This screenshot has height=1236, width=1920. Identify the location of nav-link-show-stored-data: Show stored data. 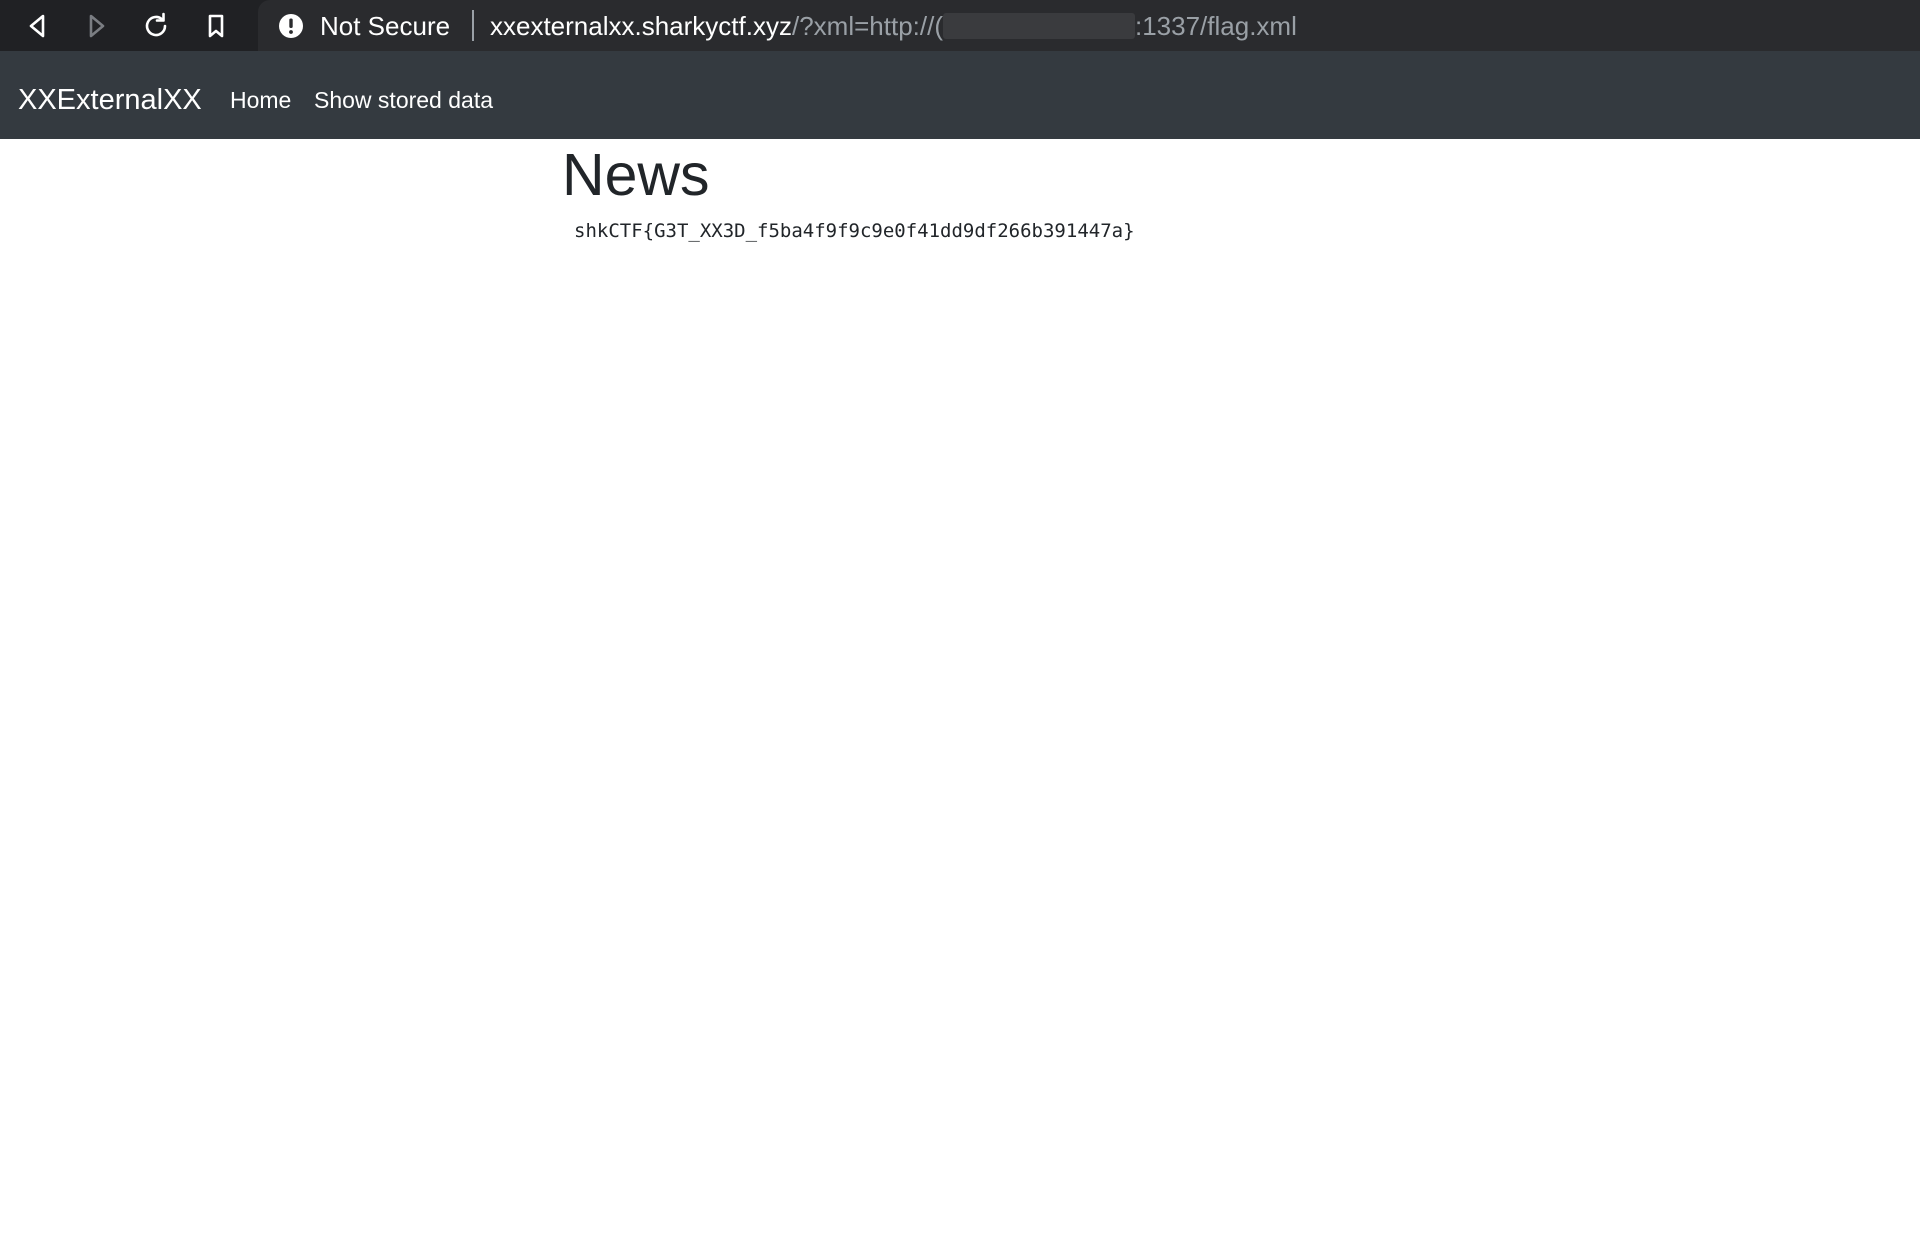
(403, 100).